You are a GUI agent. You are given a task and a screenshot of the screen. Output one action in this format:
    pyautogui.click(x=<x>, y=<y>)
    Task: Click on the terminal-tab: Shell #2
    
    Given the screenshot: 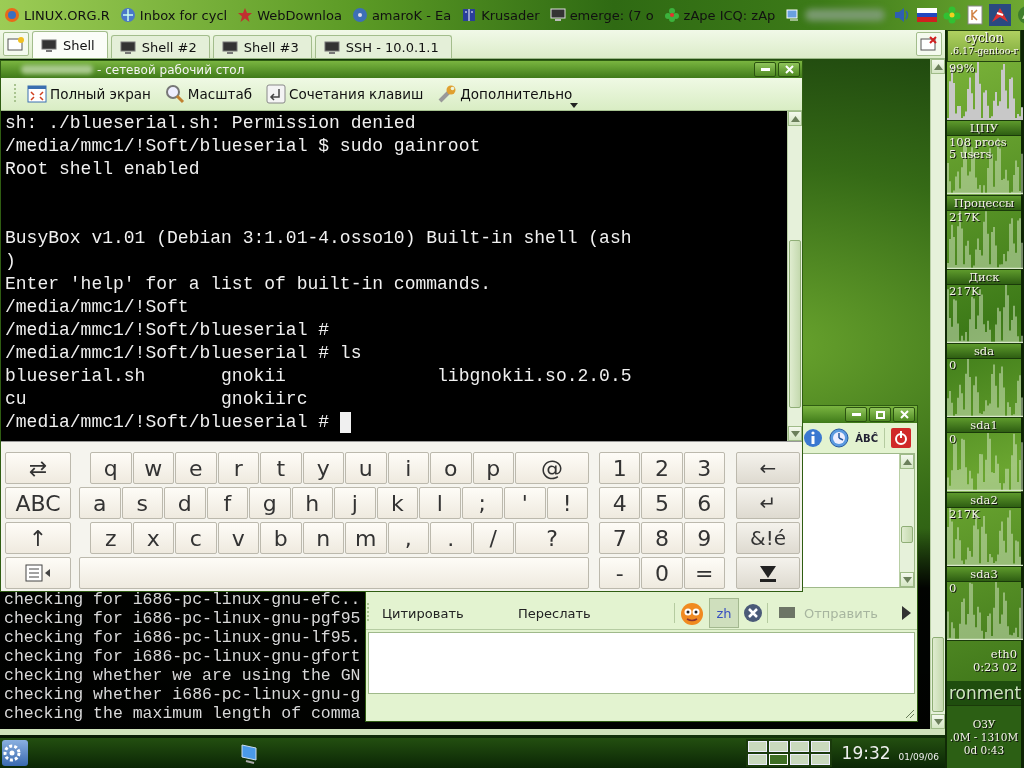 What is the action you would take?
    pyautogui.click(x=160, y=46)
    